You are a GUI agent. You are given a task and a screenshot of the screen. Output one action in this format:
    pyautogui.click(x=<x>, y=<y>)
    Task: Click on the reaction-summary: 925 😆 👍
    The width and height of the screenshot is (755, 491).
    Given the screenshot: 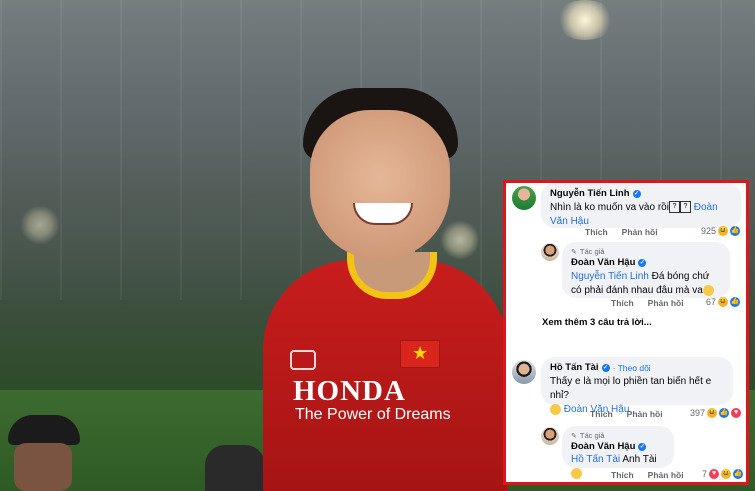 What is the action you would take?
    pyautogui.click(x=721, y=231)
    